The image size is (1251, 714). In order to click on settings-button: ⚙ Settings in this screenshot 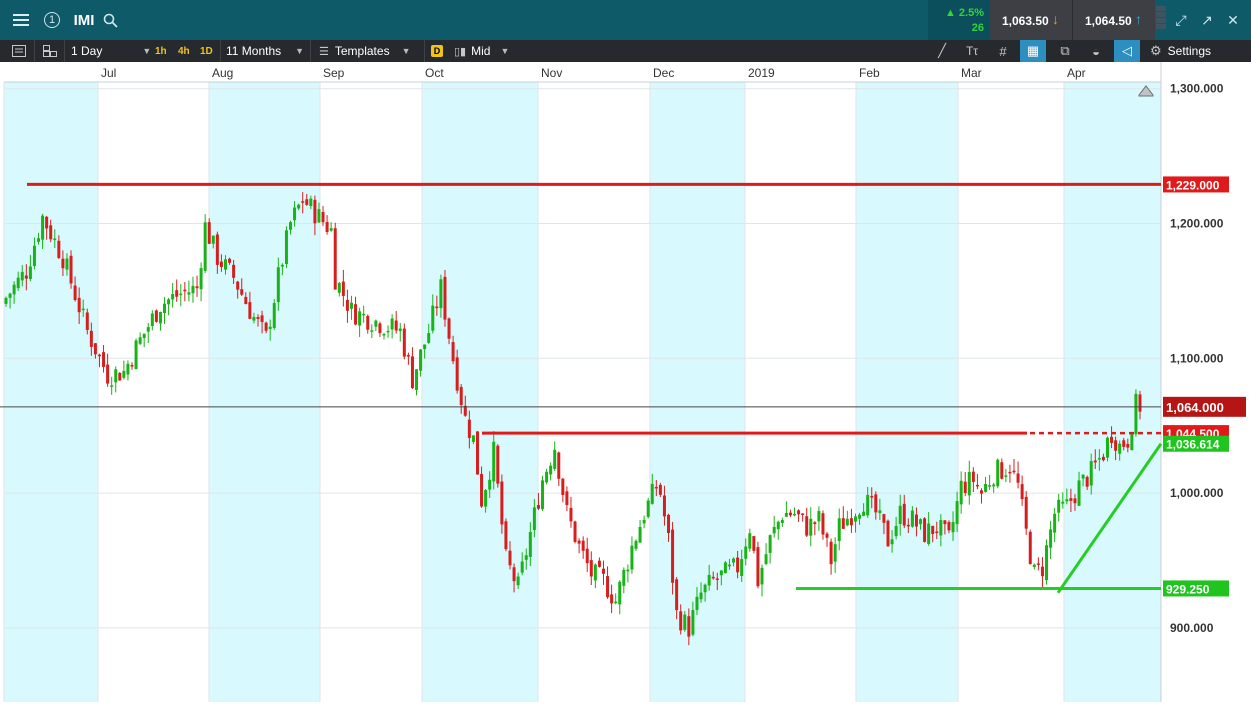, I will do `click(1197, 51)`.